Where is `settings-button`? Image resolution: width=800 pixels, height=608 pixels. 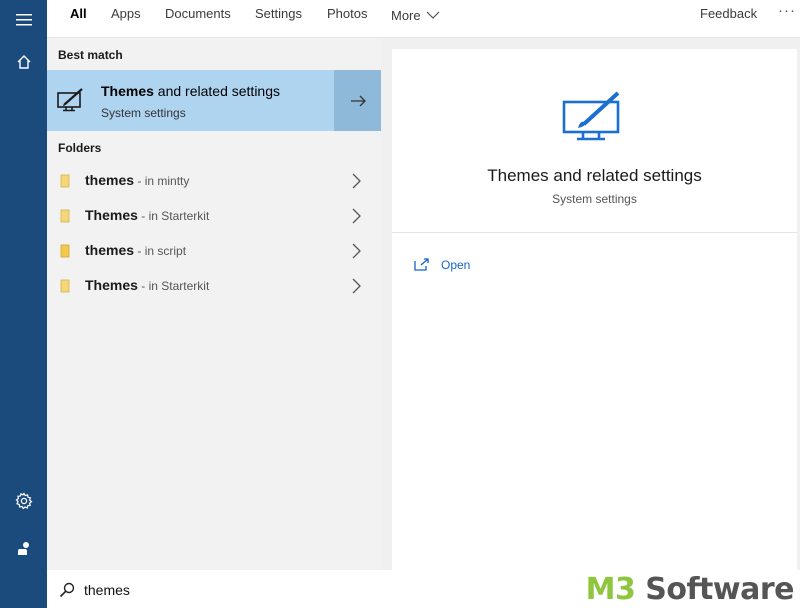
settings-button is located at coordinates (23, 501).